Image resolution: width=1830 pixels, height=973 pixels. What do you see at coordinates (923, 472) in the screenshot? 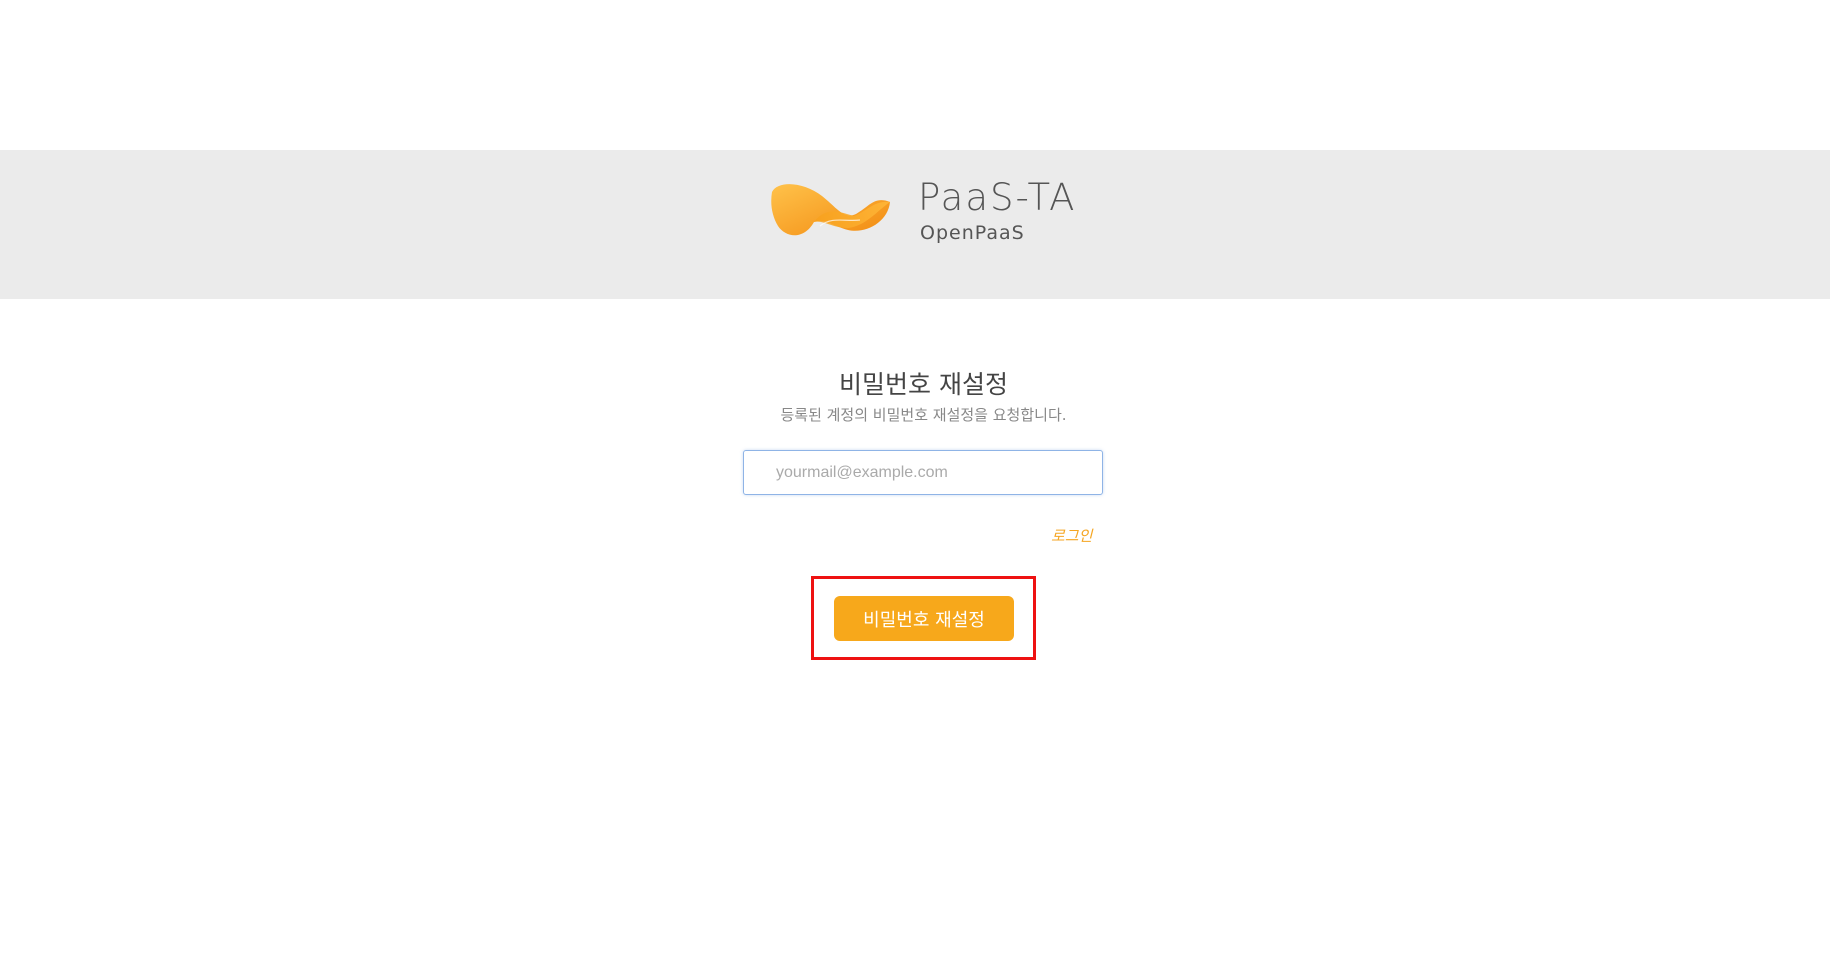
I see `email-field` at bounding box center [923, 472].